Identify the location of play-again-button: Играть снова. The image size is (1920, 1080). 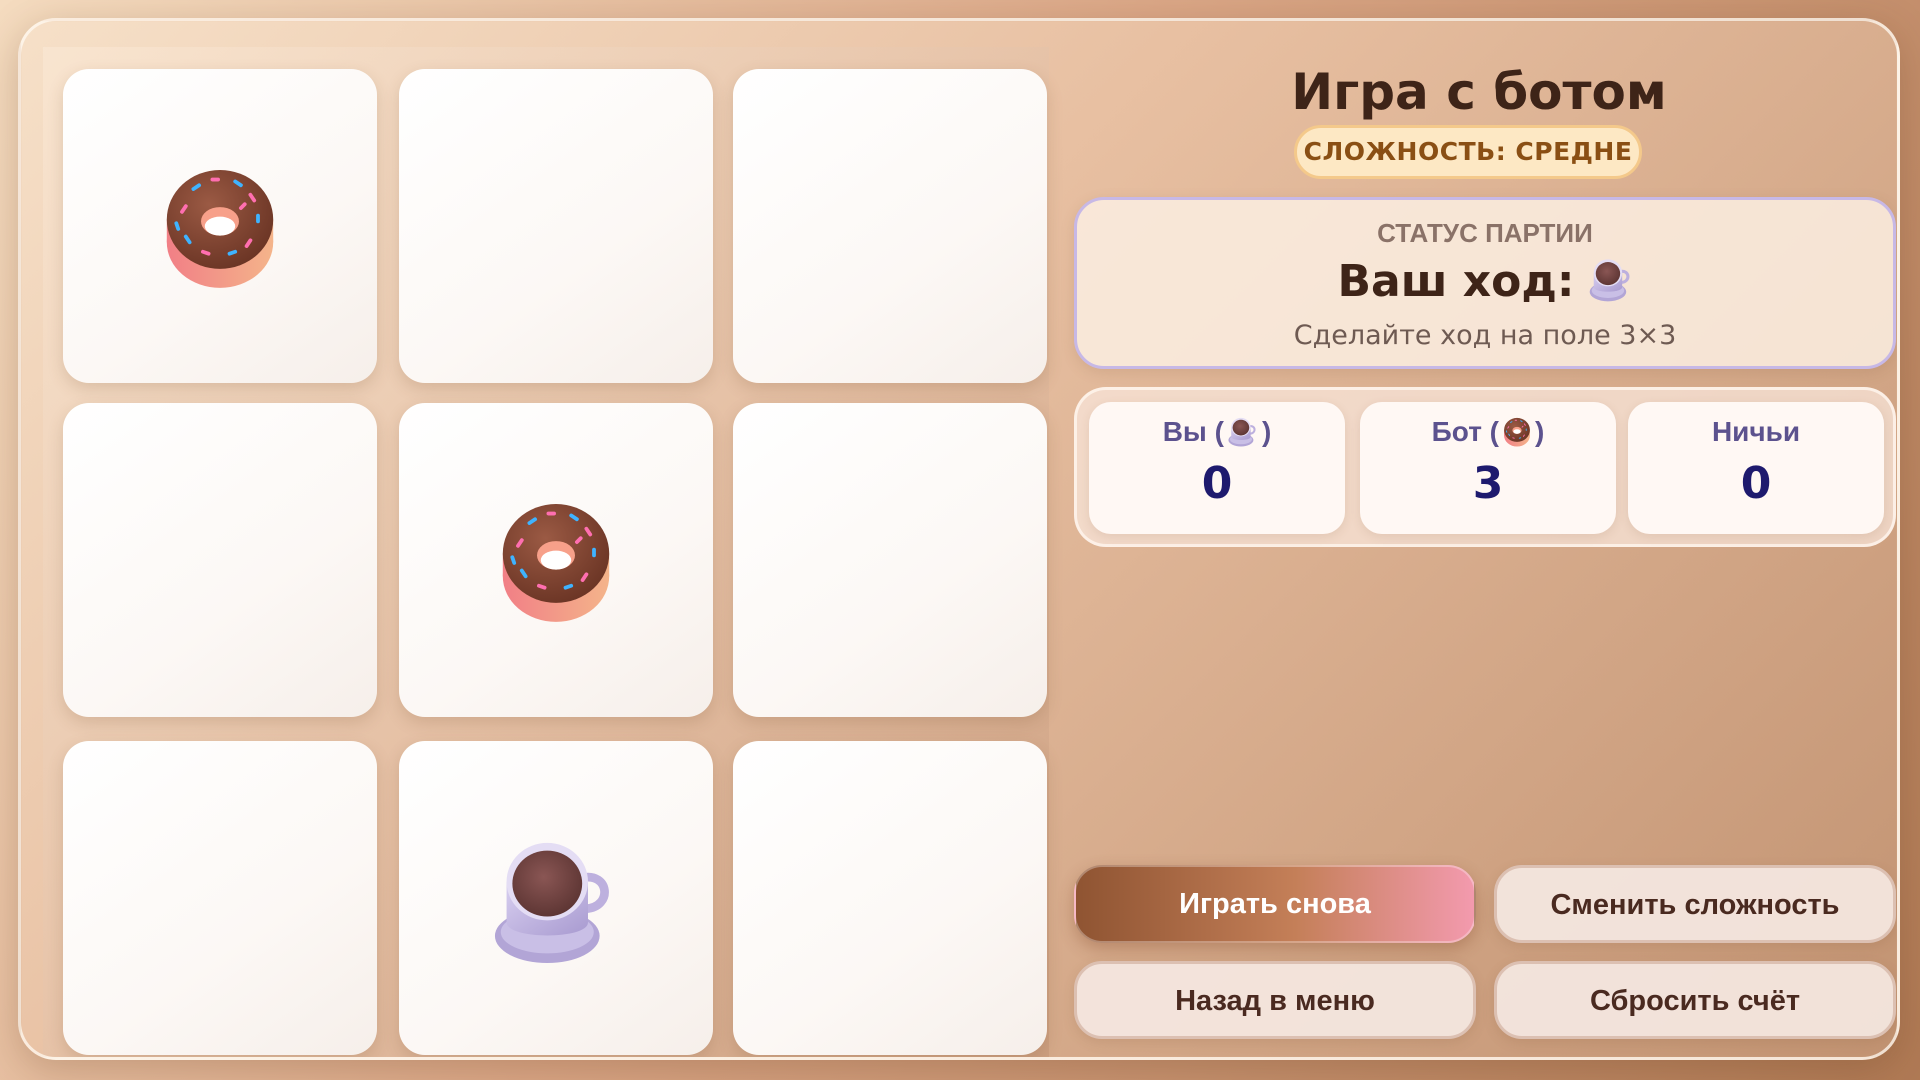
(1275, 904).